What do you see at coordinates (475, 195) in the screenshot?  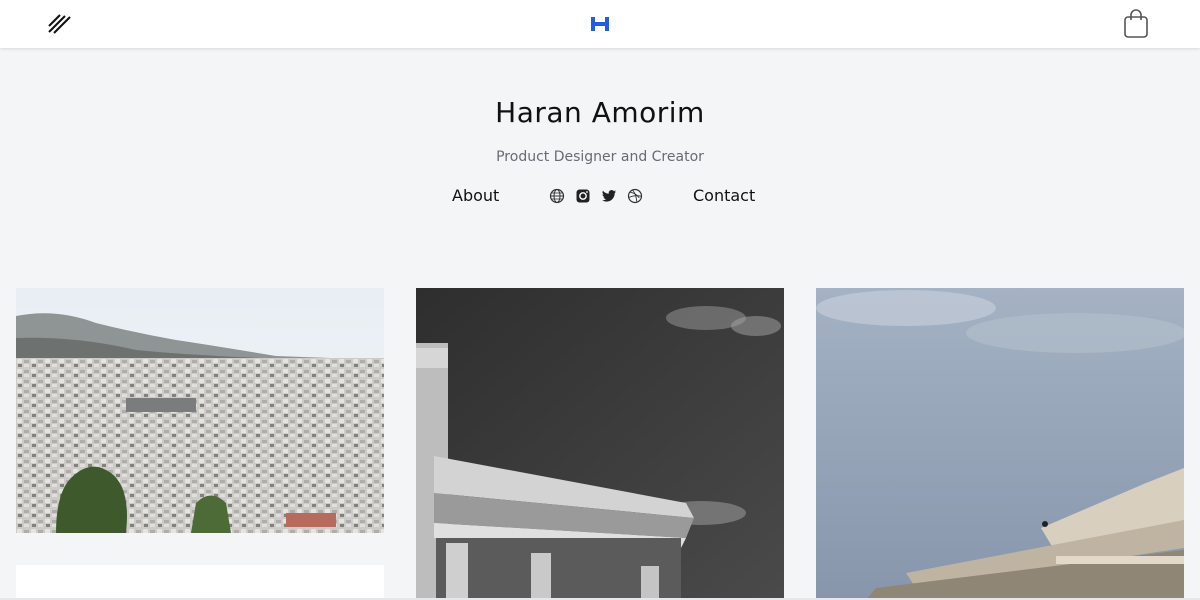 I see `nav-about-link: About` at bounding box center [475, 195].